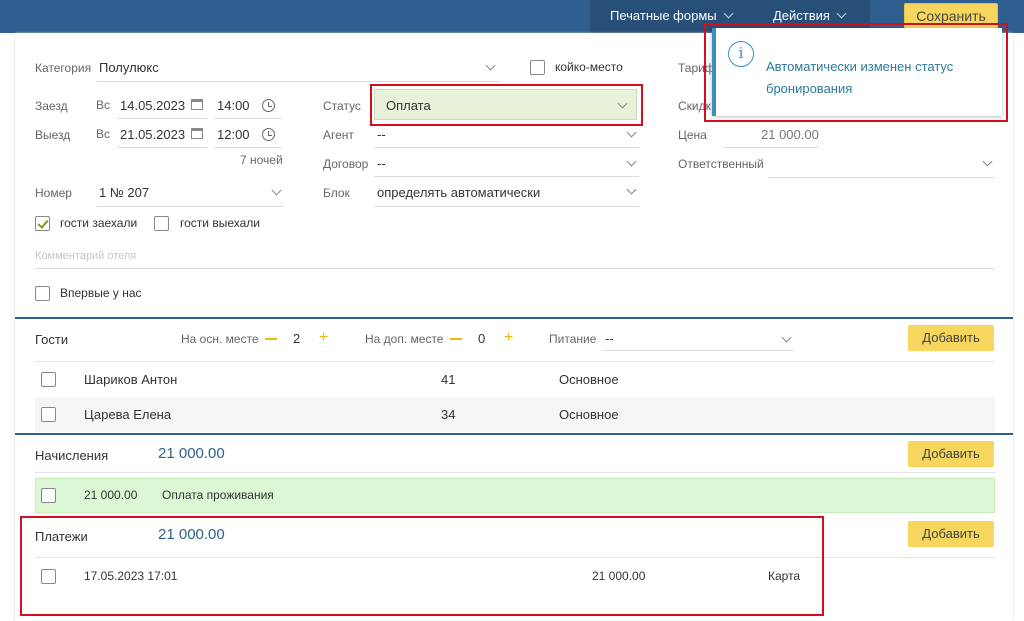  I want to click on checkout-time-input: 12:00, so click(233, 134).